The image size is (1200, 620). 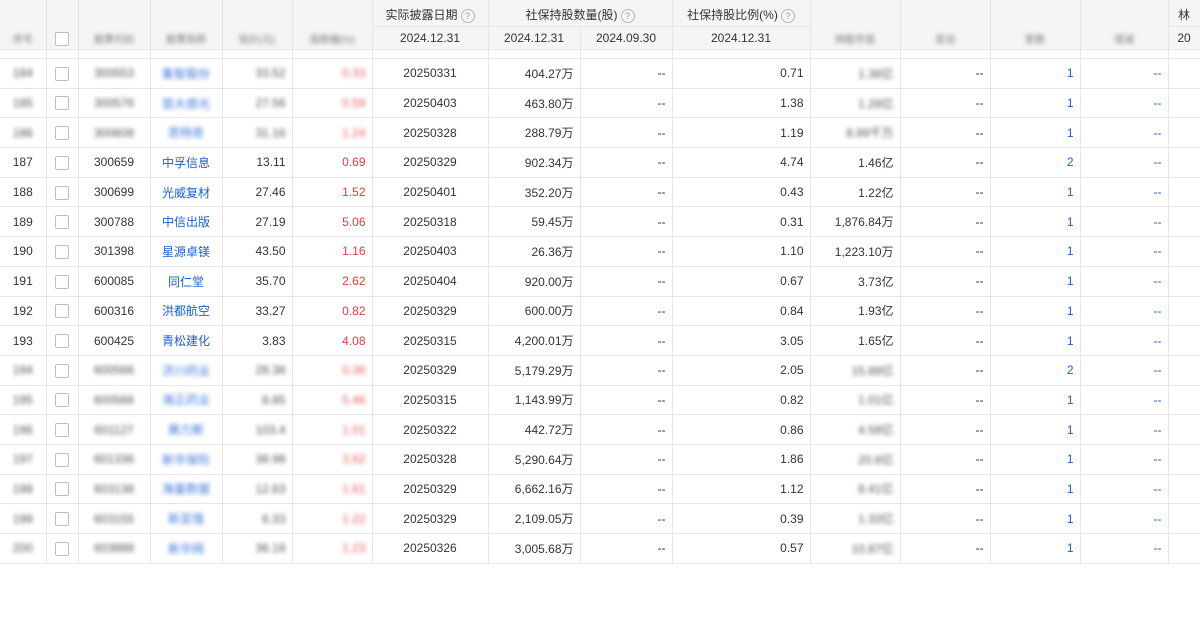 What do you see at coordinates (1035, 25) in the screenshot?
I see `col-header-col12: 家数` at bounding box center [1035, 25].